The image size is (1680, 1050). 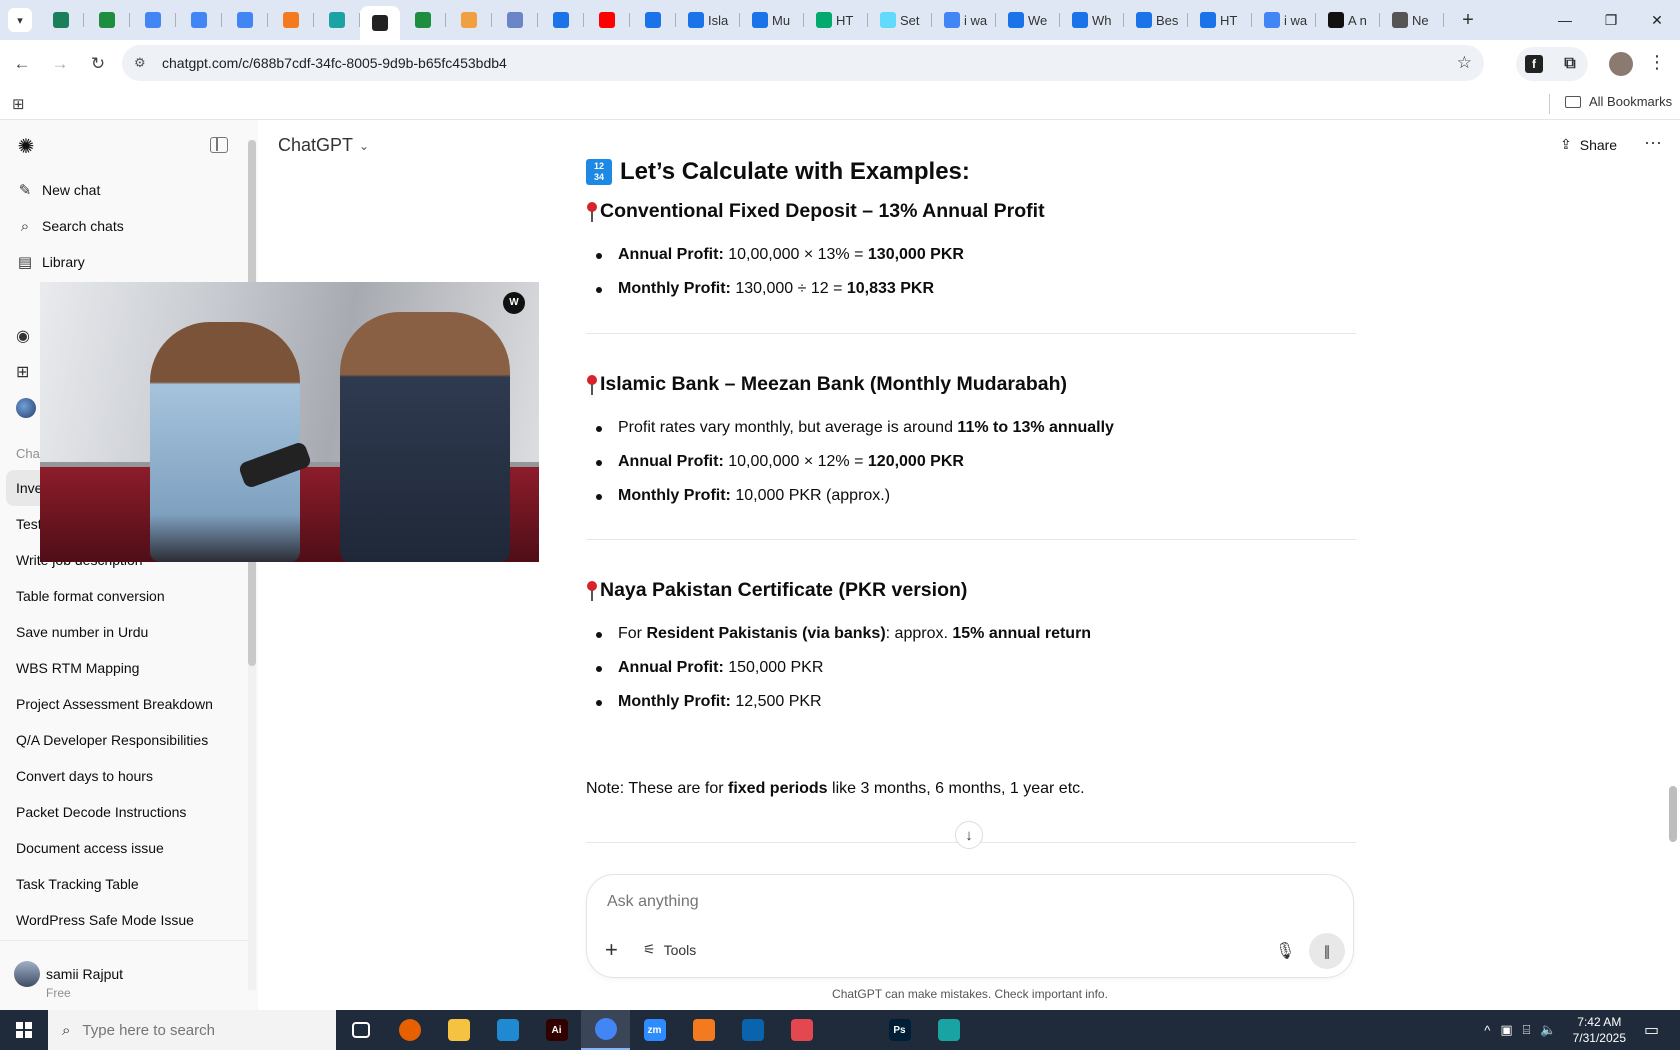 I want to click on chat-history-item: Packet Decode Instructions, so click(x=125, y=812).